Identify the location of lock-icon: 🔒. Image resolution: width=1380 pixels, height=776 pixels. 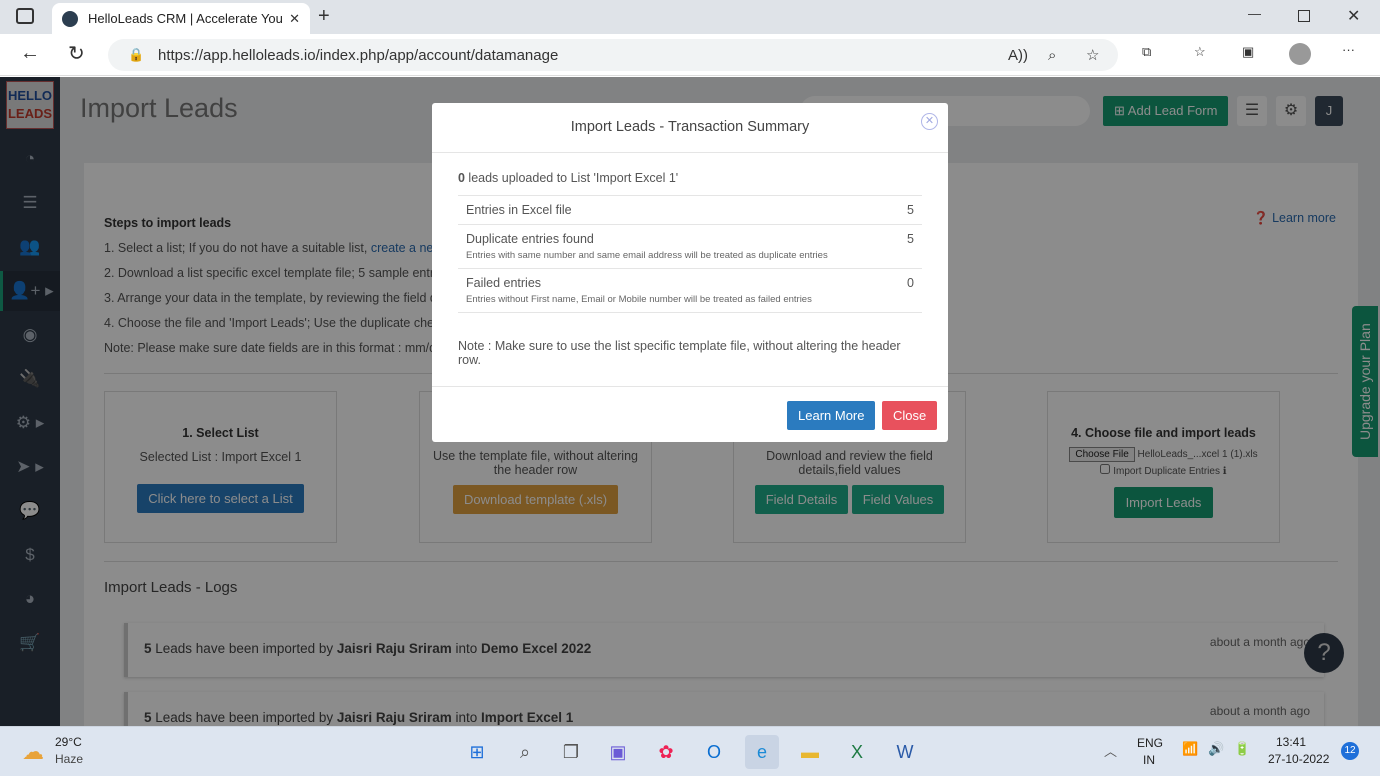
(136, 54).